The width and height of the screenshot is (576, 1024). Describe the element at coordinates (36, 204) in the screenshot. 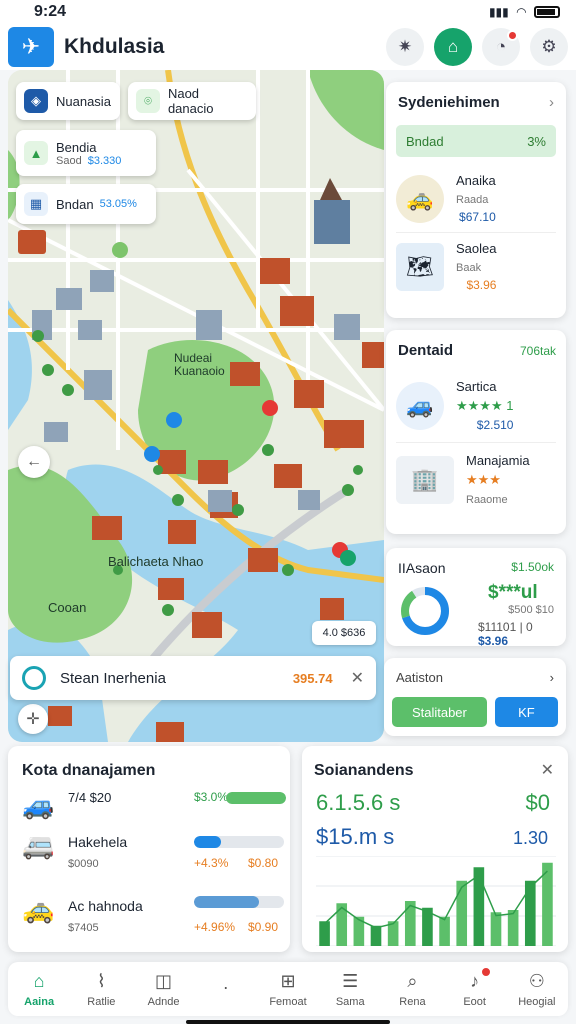

I see `building-icon: ▦` at that location.